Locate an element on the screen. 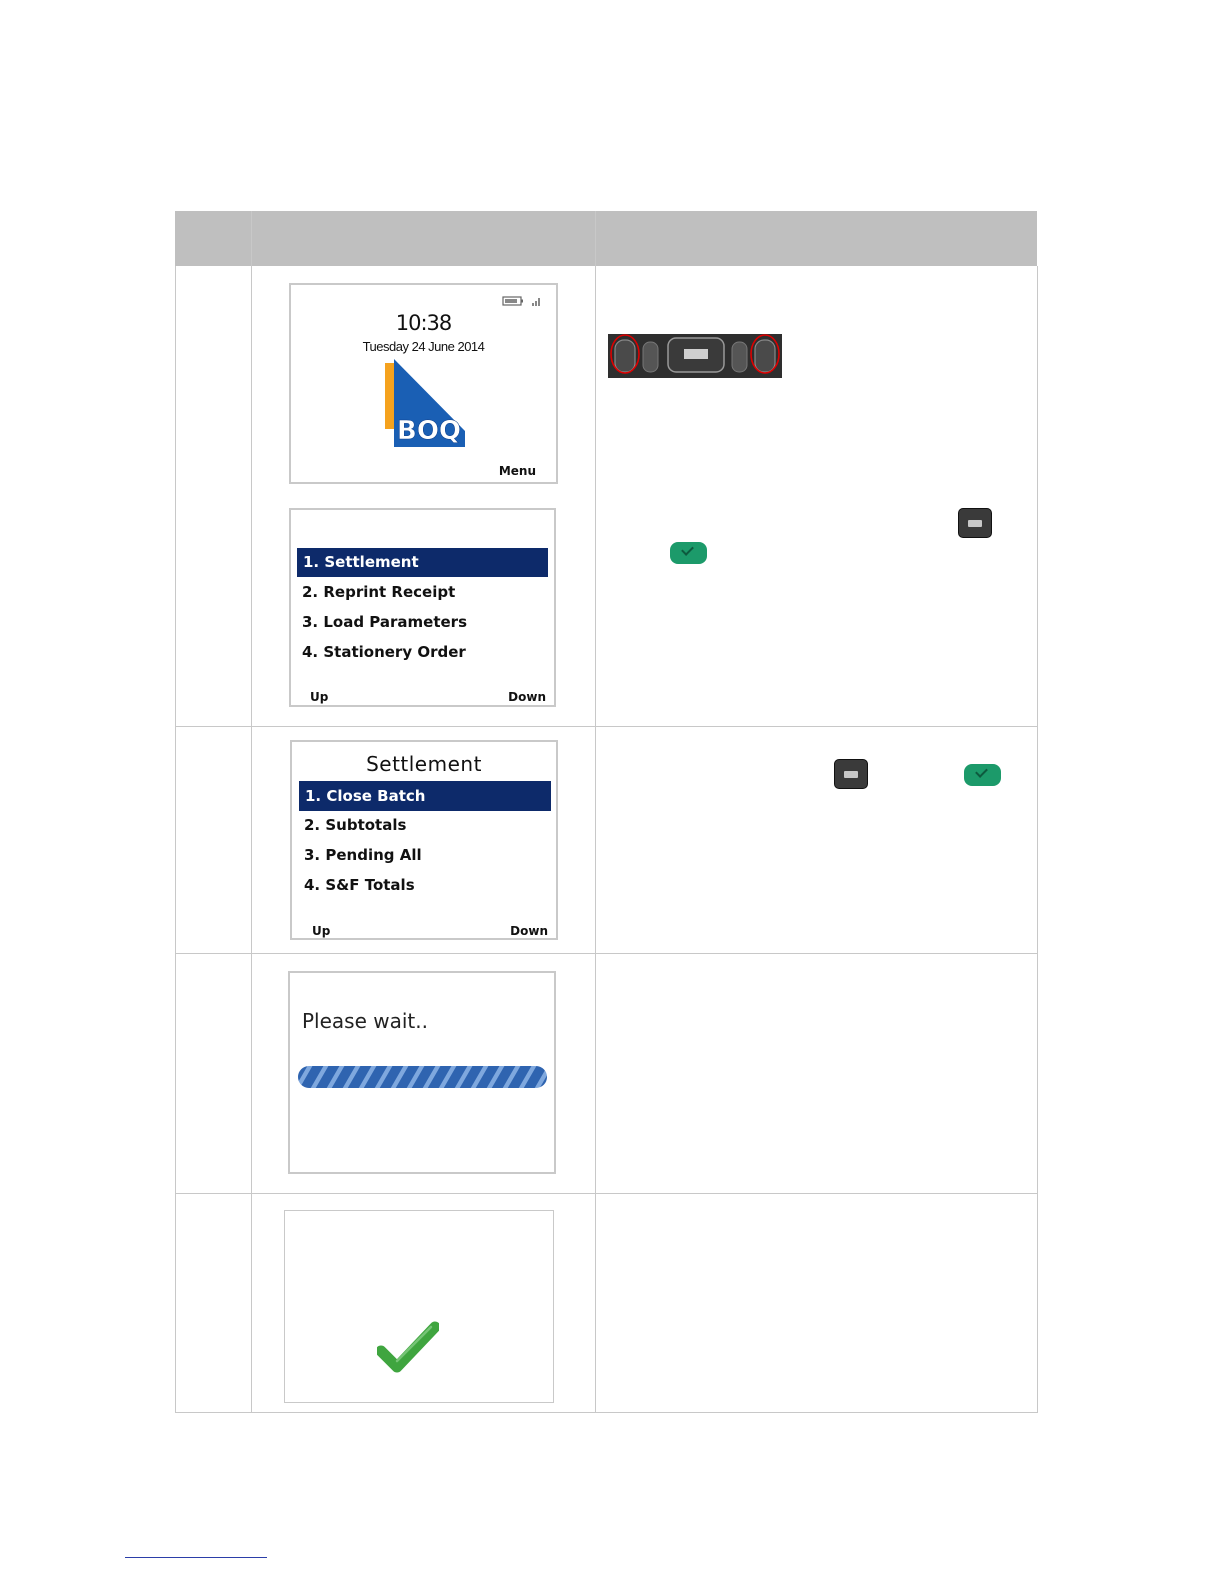 This screenshot has width=1224, height=1584. logo-orange-bar is located at coordinates (389, 396).